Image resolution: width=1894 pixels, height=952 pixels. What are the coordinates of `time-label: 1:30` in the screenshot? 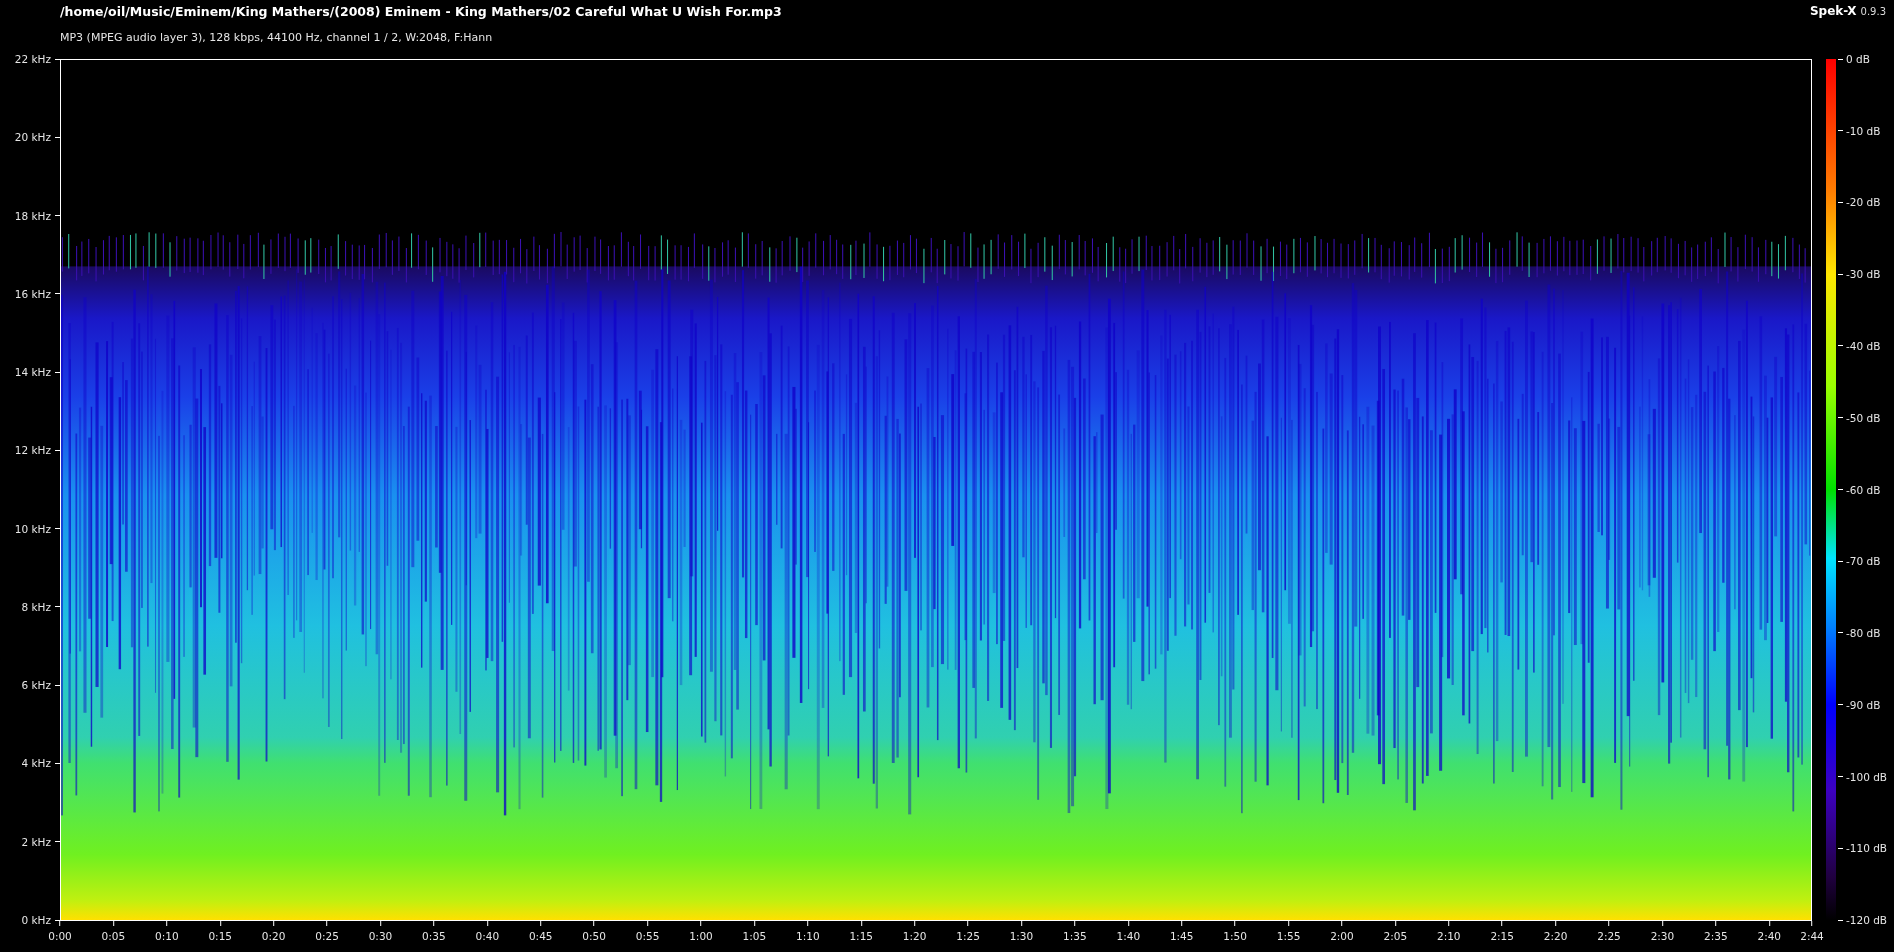 It's located at (1021, 936).